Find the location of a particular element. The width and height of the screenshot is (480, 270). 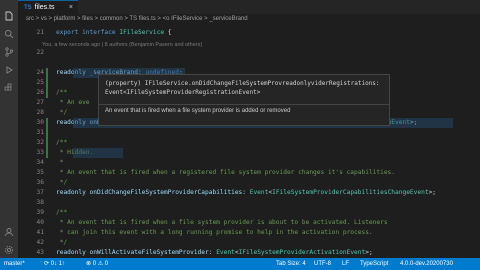

line-number: 28 is located at coordinates (40, 112).